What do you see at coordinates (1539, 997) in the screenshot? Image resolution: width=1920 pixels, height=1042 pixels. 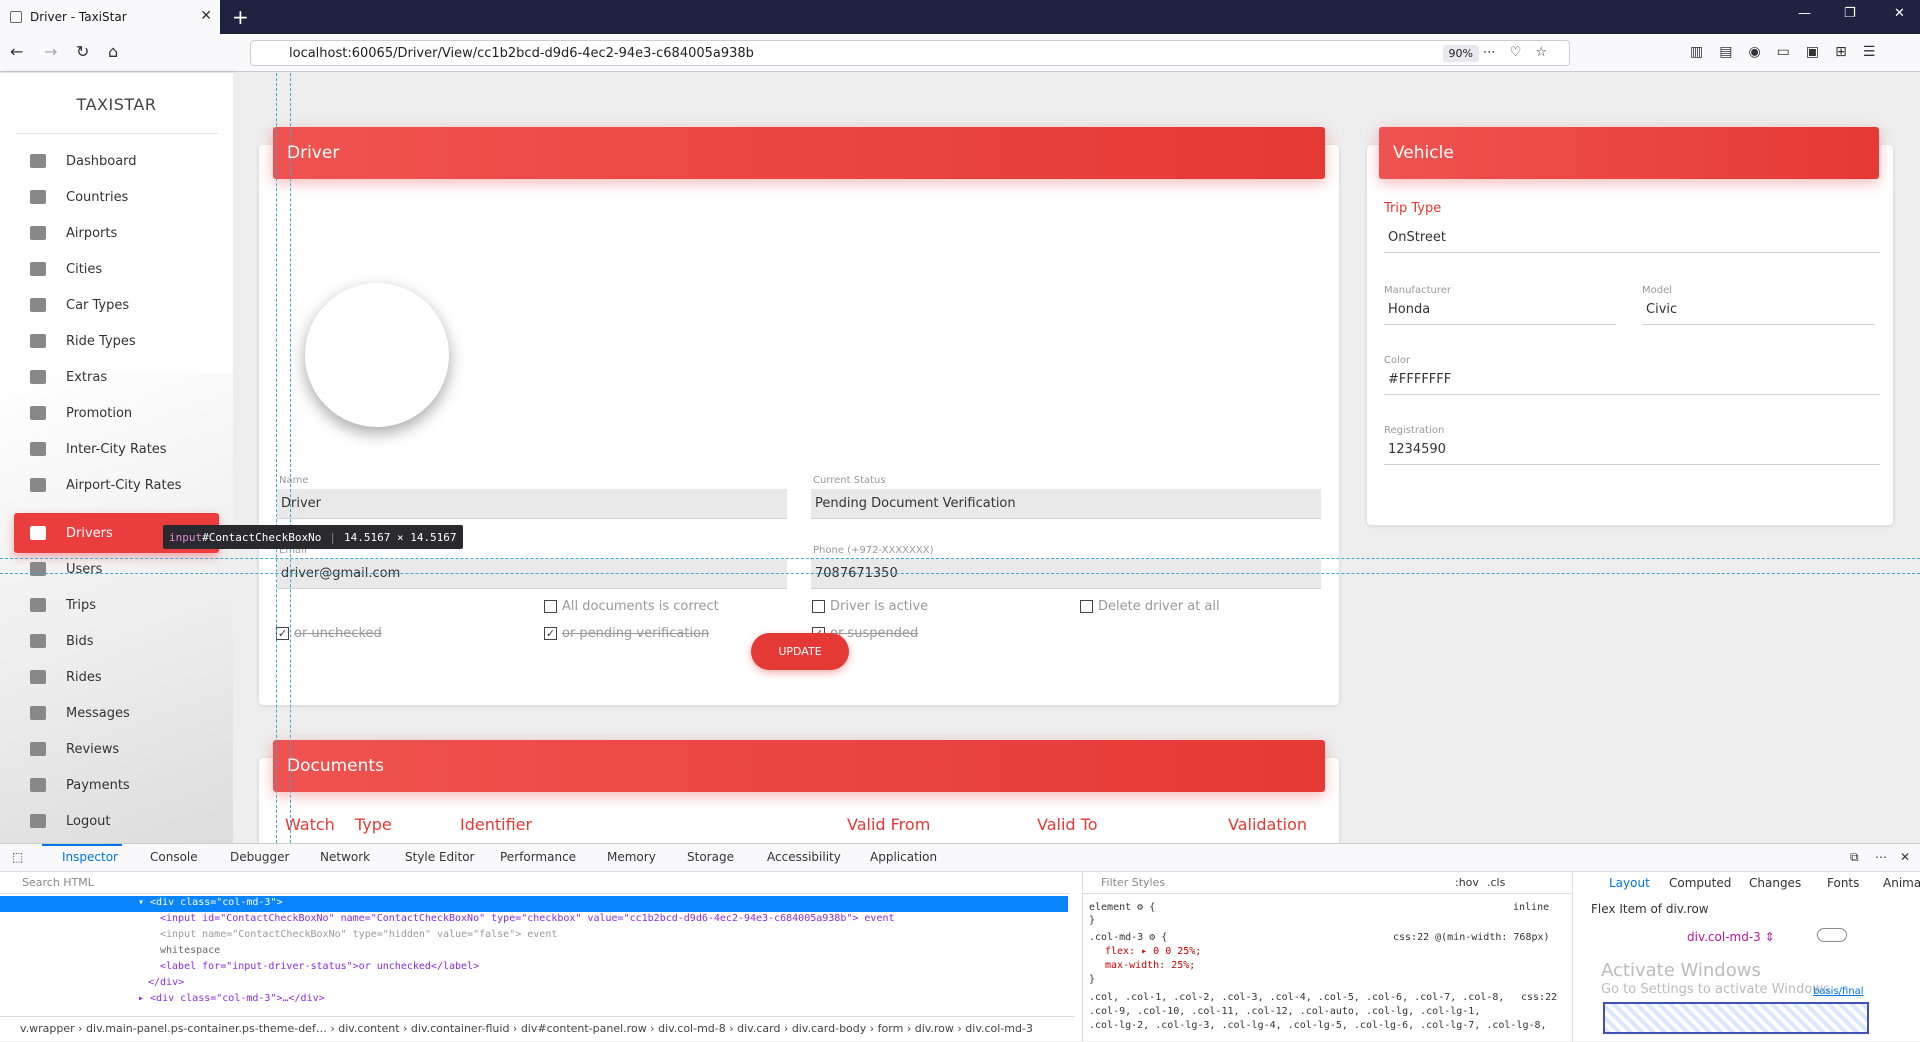 I see `rule-source: css:22` at bounding box center [1539, 997].